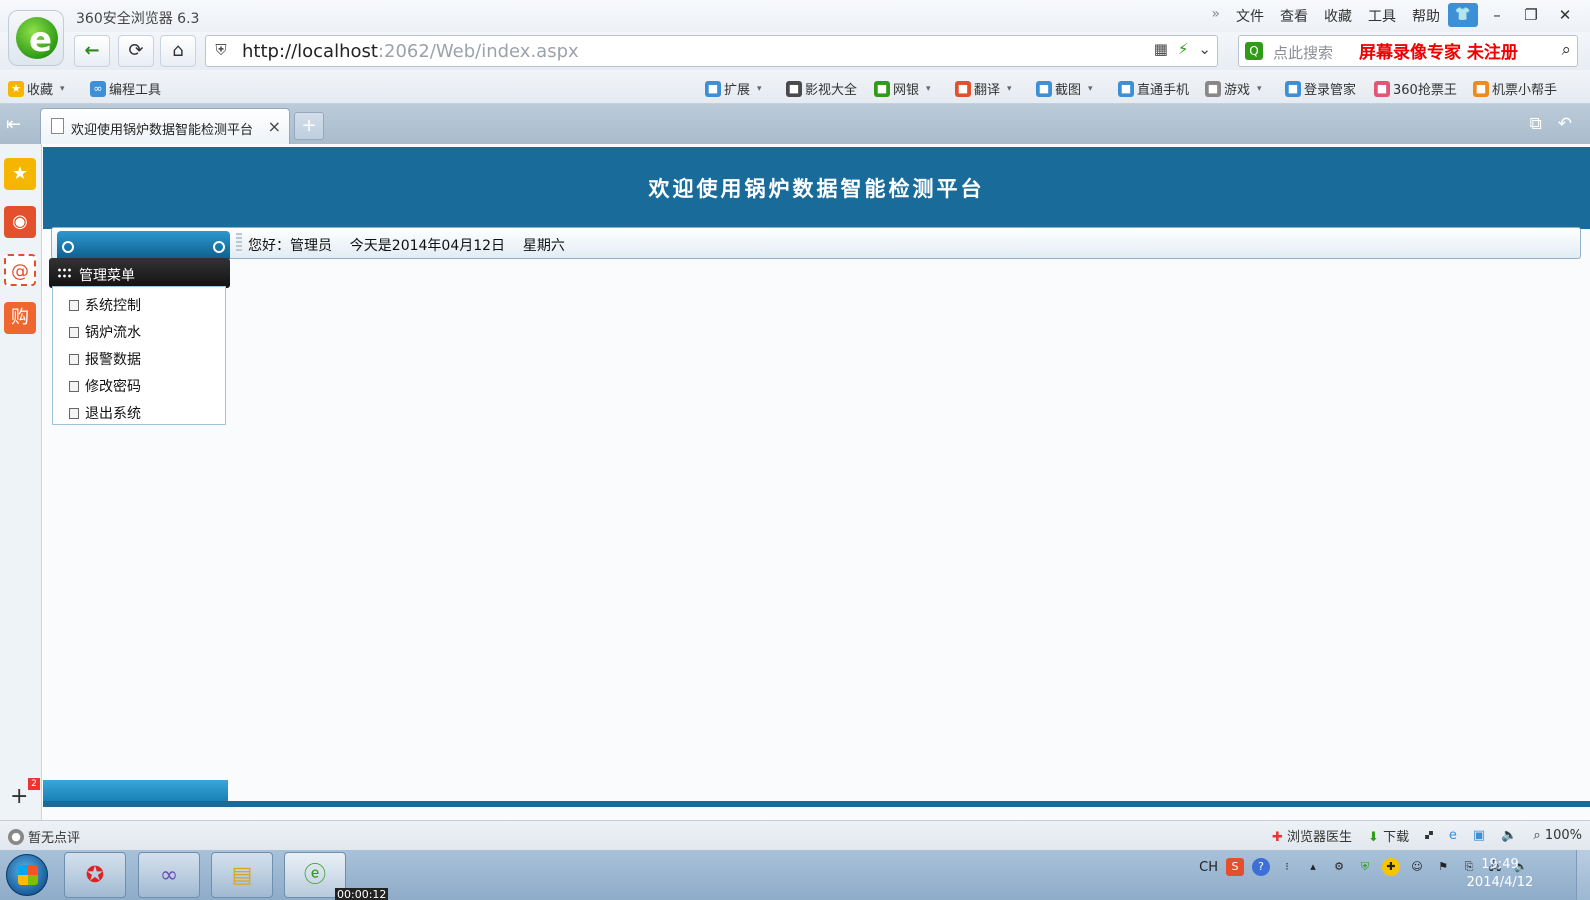 The width and height of the screenshot is (1590, 900). I want to click on undo-close-icon: ↶, so click(1565, 124).